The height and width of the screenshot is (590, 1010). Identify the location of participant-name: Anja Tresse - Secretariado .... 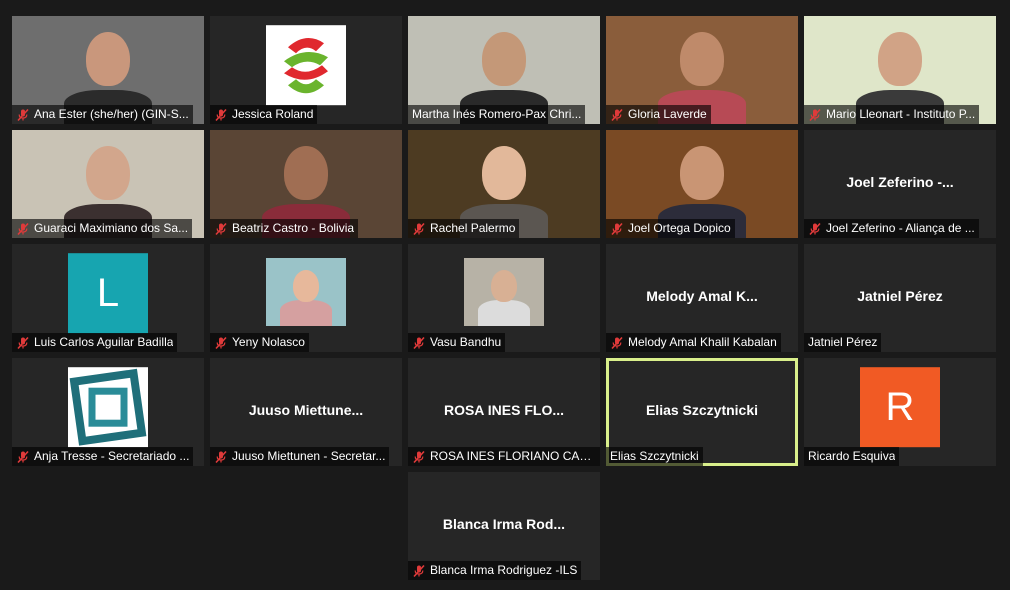
(112, 456).